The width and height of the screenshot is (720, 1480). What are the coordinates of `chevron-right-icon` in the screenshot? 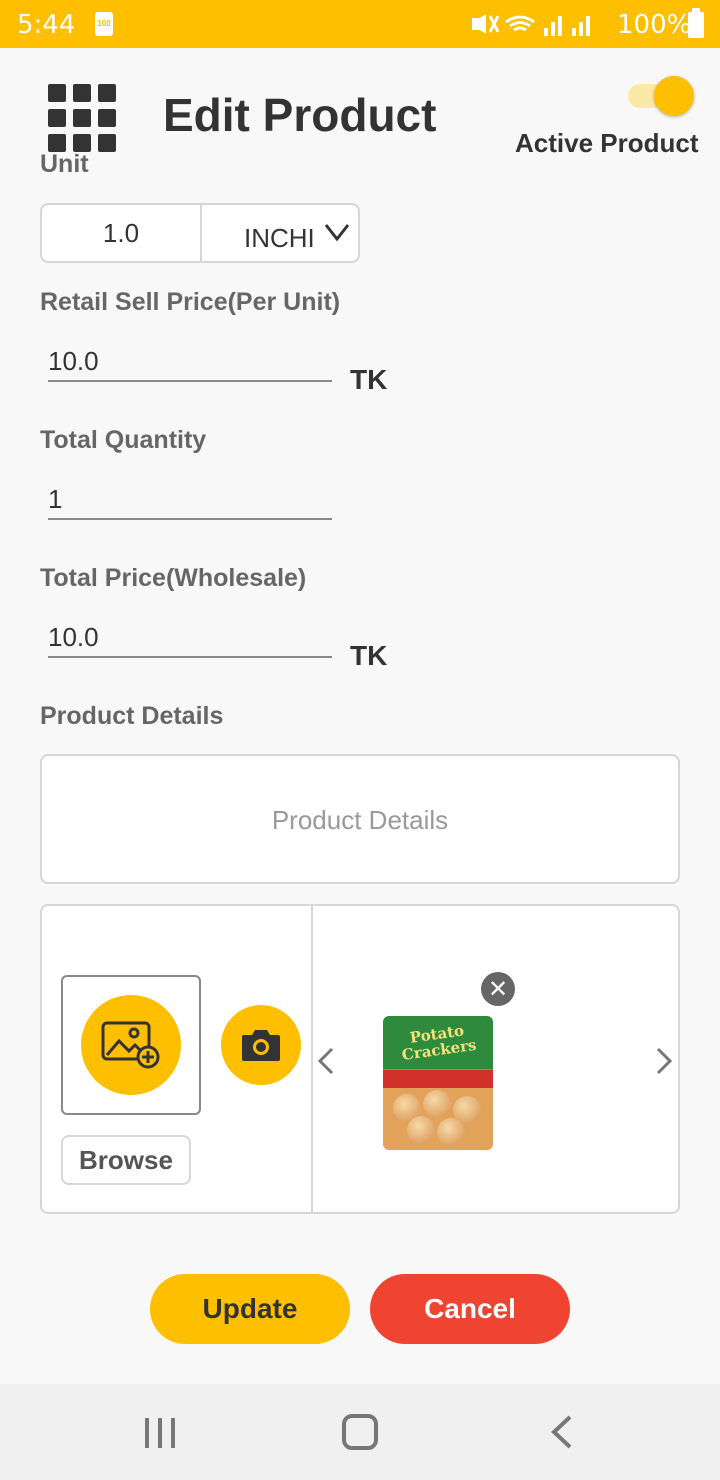 It's located at (664, 1061).